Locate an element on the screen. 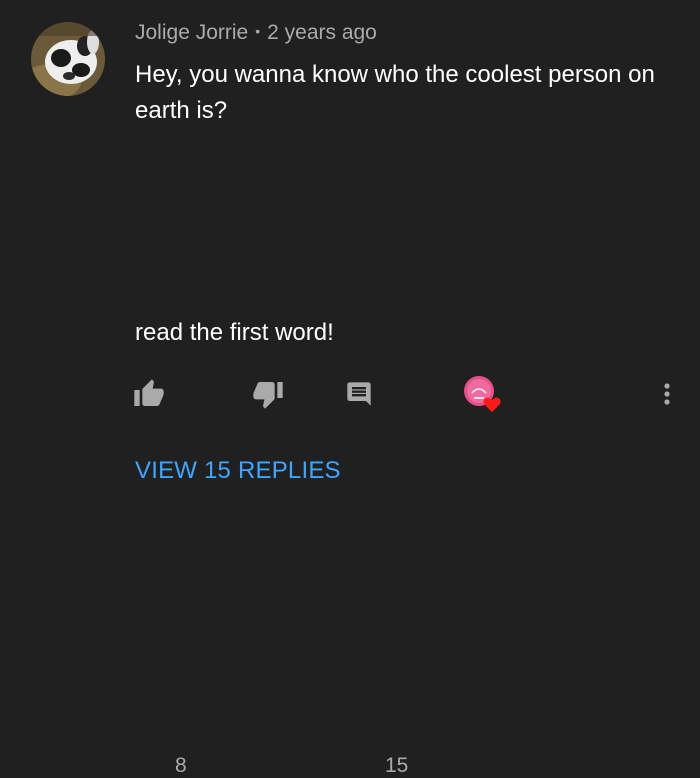 This screenshot has width=700, height=778. thumbs-down-icon is located at coordinates (268, 394).